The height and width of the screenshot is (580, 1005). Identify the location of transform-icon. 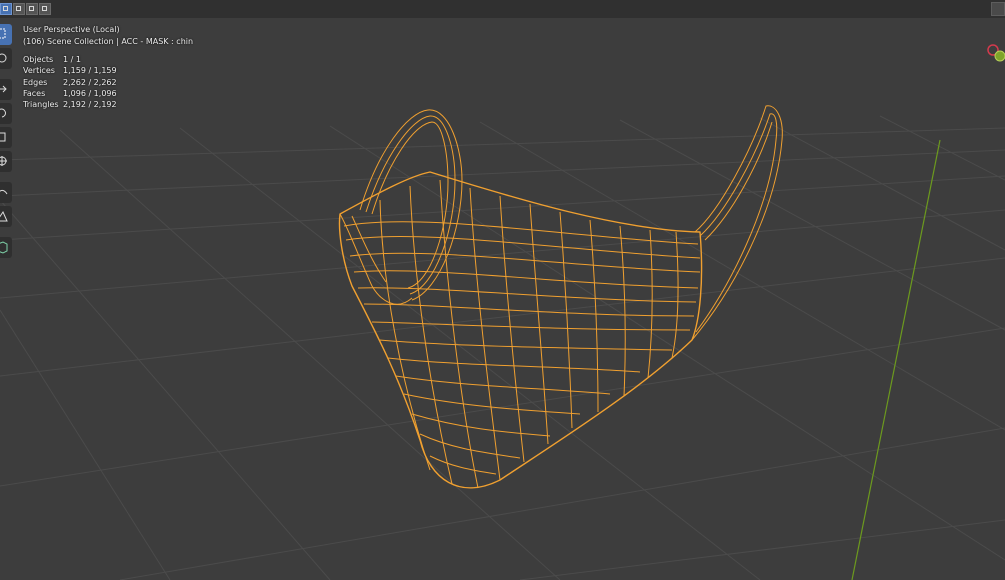
(3, 161).